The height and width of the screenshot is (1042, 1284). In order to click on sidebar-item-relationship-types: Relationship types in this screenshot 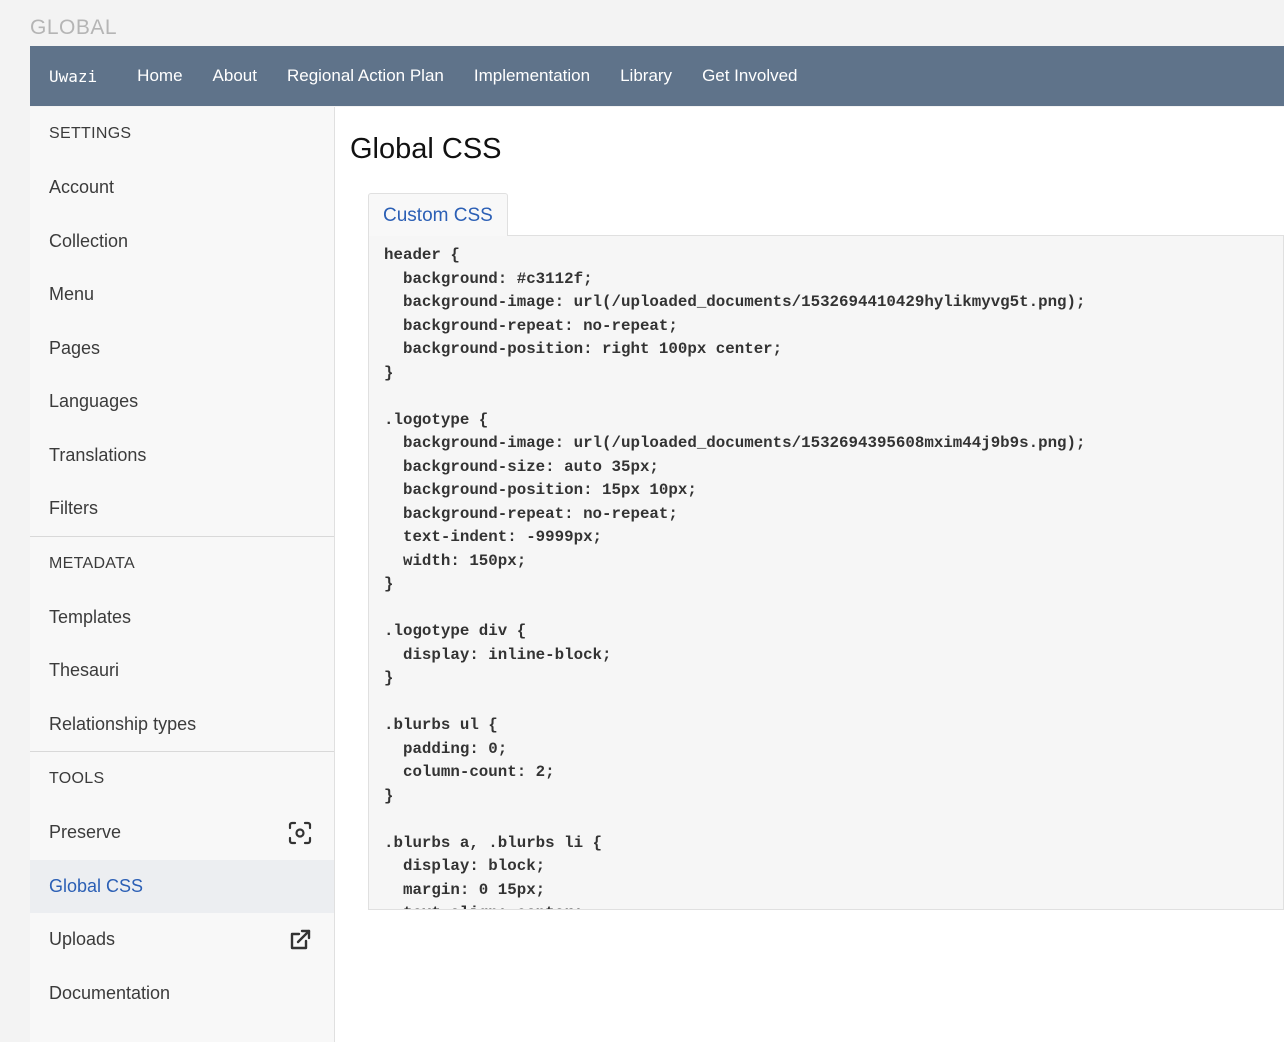, I will do `click(182, 725)`.